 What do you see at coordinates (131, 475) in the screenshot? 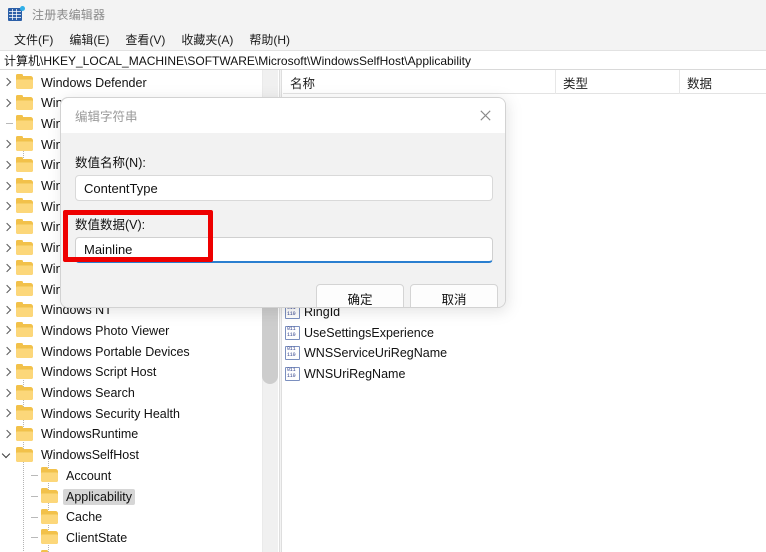
I see `tree-item: Account` at bounding box center [131, 475].